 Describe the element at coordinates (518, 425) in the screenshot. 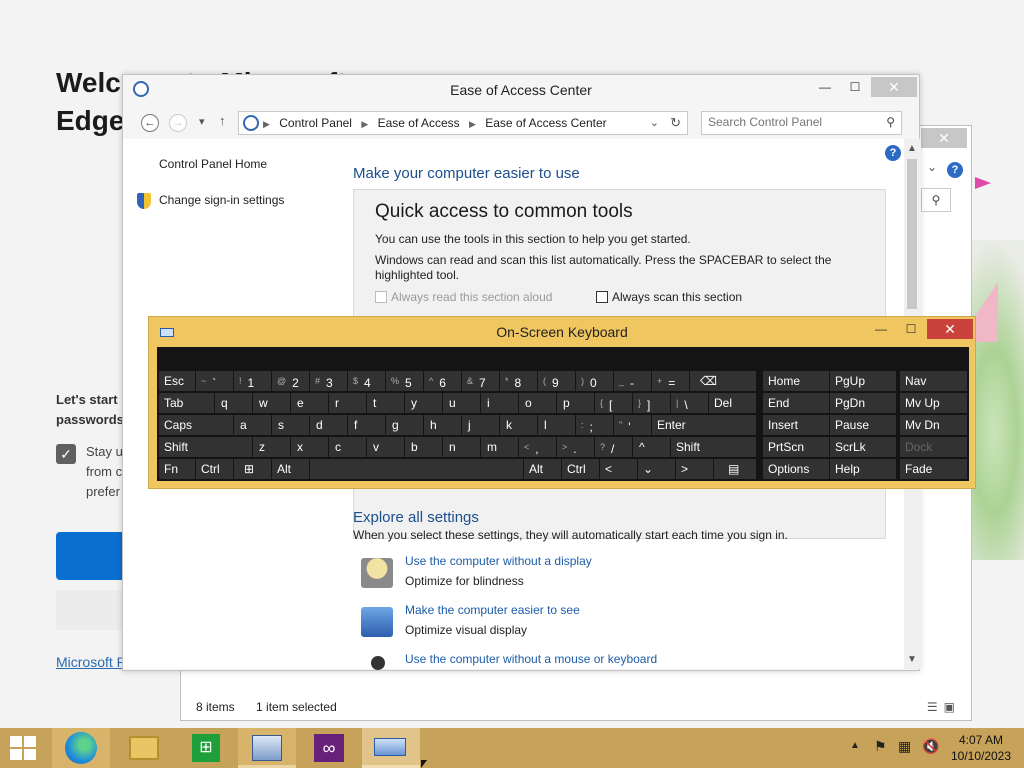

I see `key-k: k` at that location.